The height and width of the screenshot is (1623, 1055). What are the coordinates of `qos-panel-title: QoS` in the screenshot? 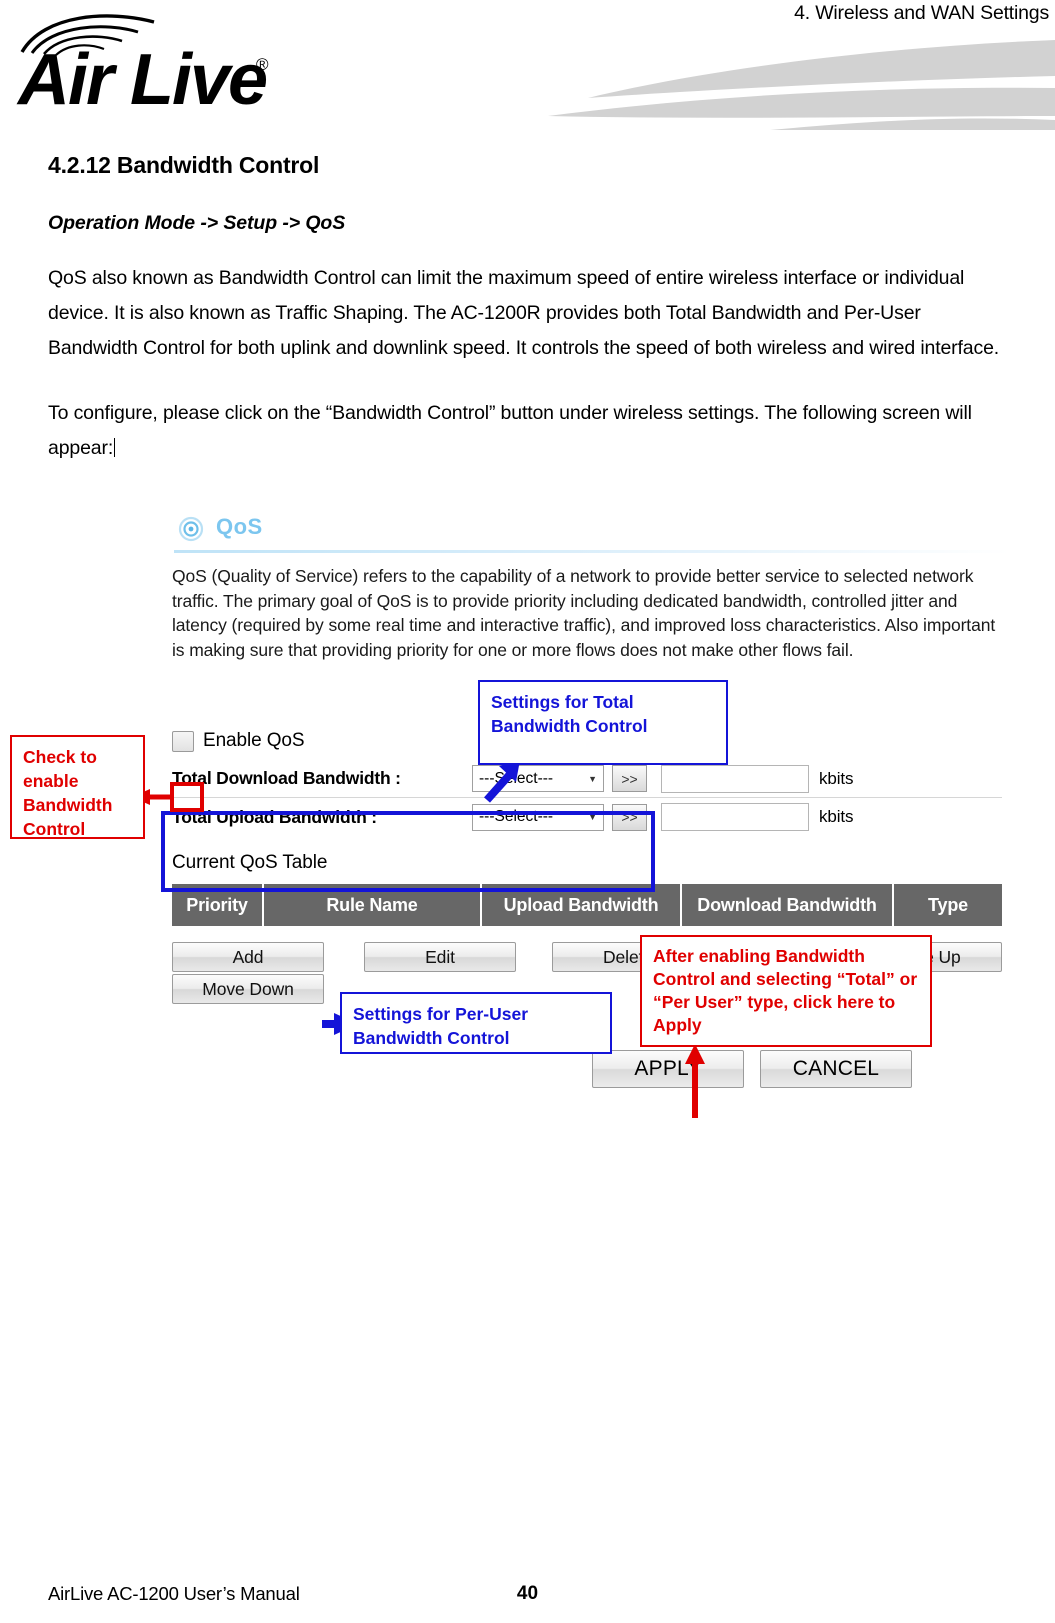 It's located at (239, 526).